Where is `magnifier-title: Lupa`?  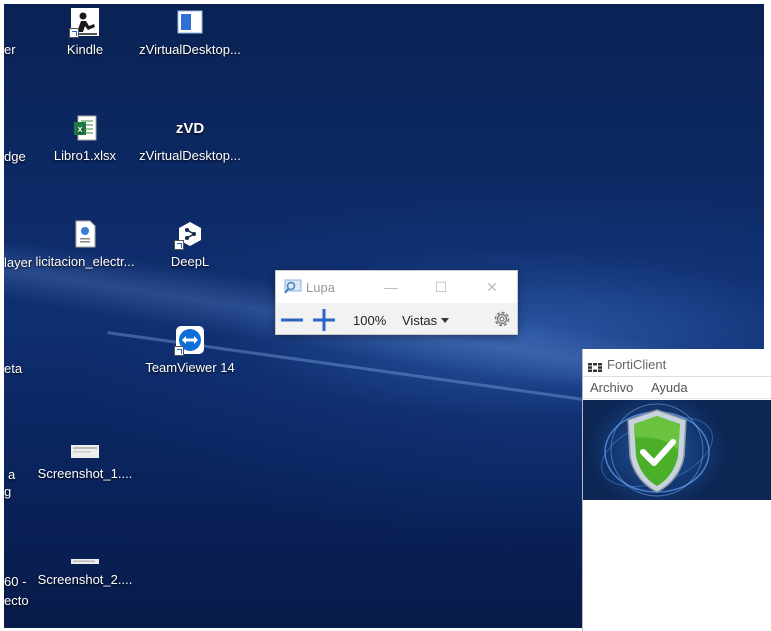
magnifier-title: Lupa is located at coordinates (320, 287).